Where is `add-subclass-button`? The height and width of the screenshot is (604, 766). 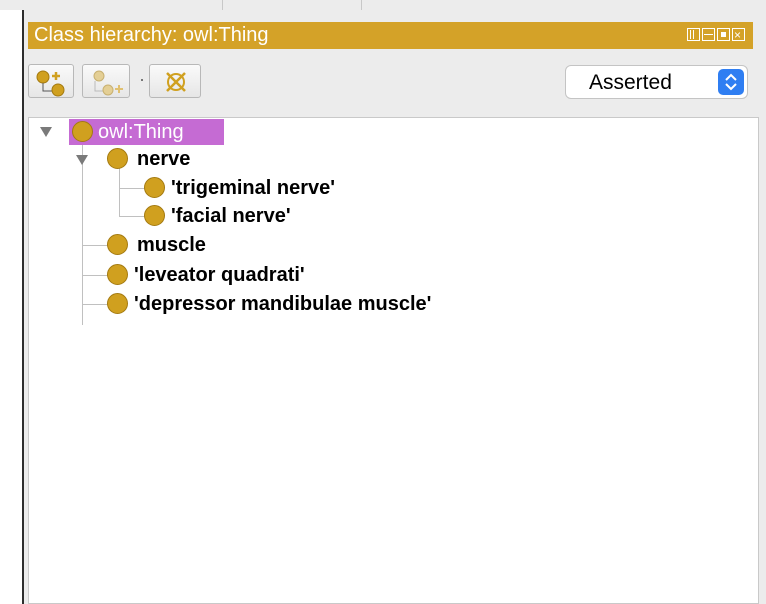
add-subclass-button is located at coordinates (51, 81).